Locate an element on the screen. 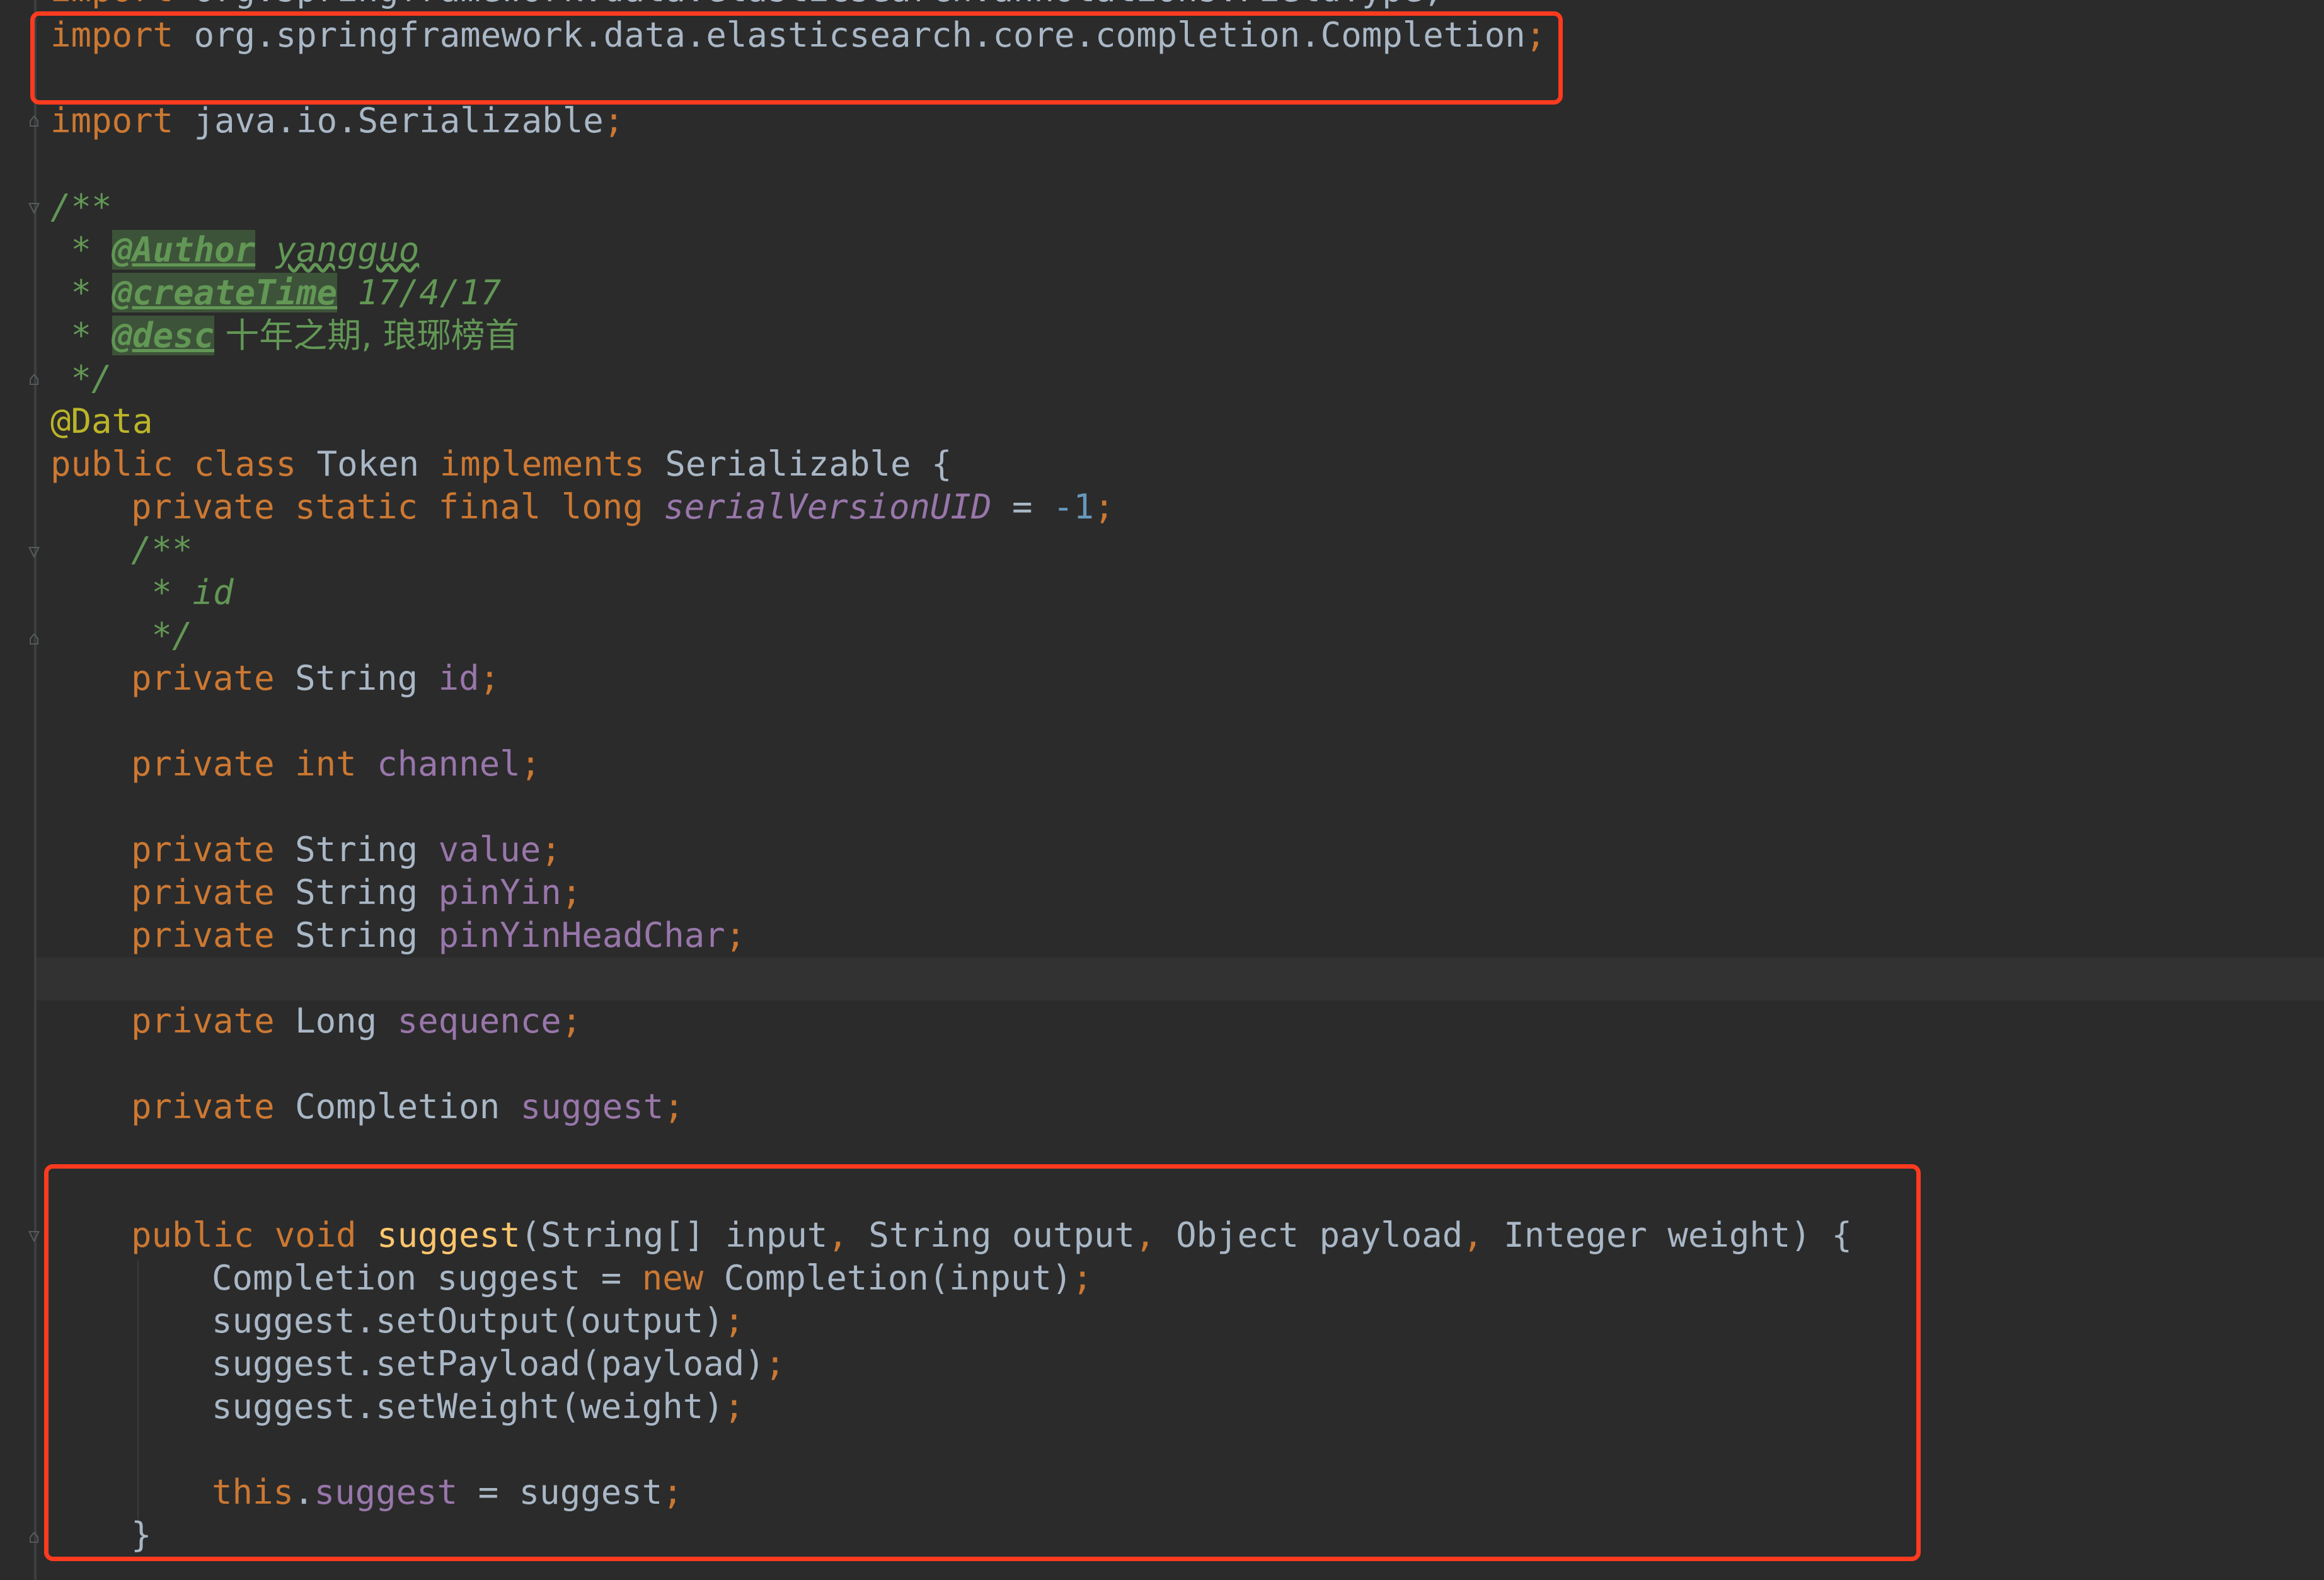  field-sequence: private Long sequence; is located at coordinates (356, 1021).